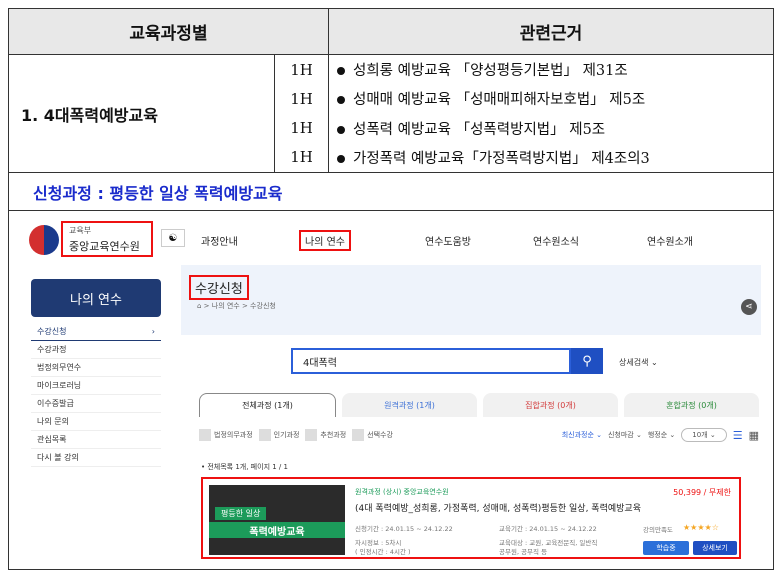 The image size is (782, 580). Describe the element at coordinates (691, 405) in the screenshot. I see `tab-mixed: 혼합과정 (0개)` at that location.